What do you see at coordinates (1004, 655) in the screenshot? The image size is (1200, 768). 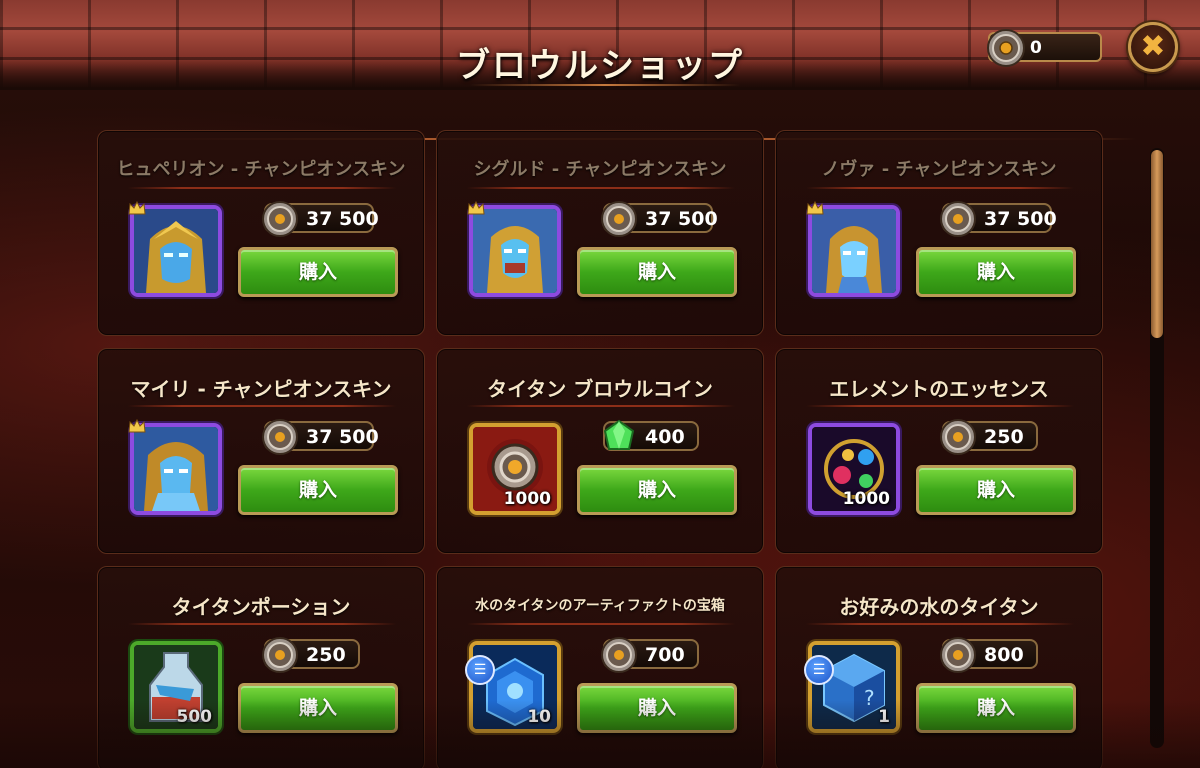 I see `price-value: 800` at bounding box center [1004, 655].